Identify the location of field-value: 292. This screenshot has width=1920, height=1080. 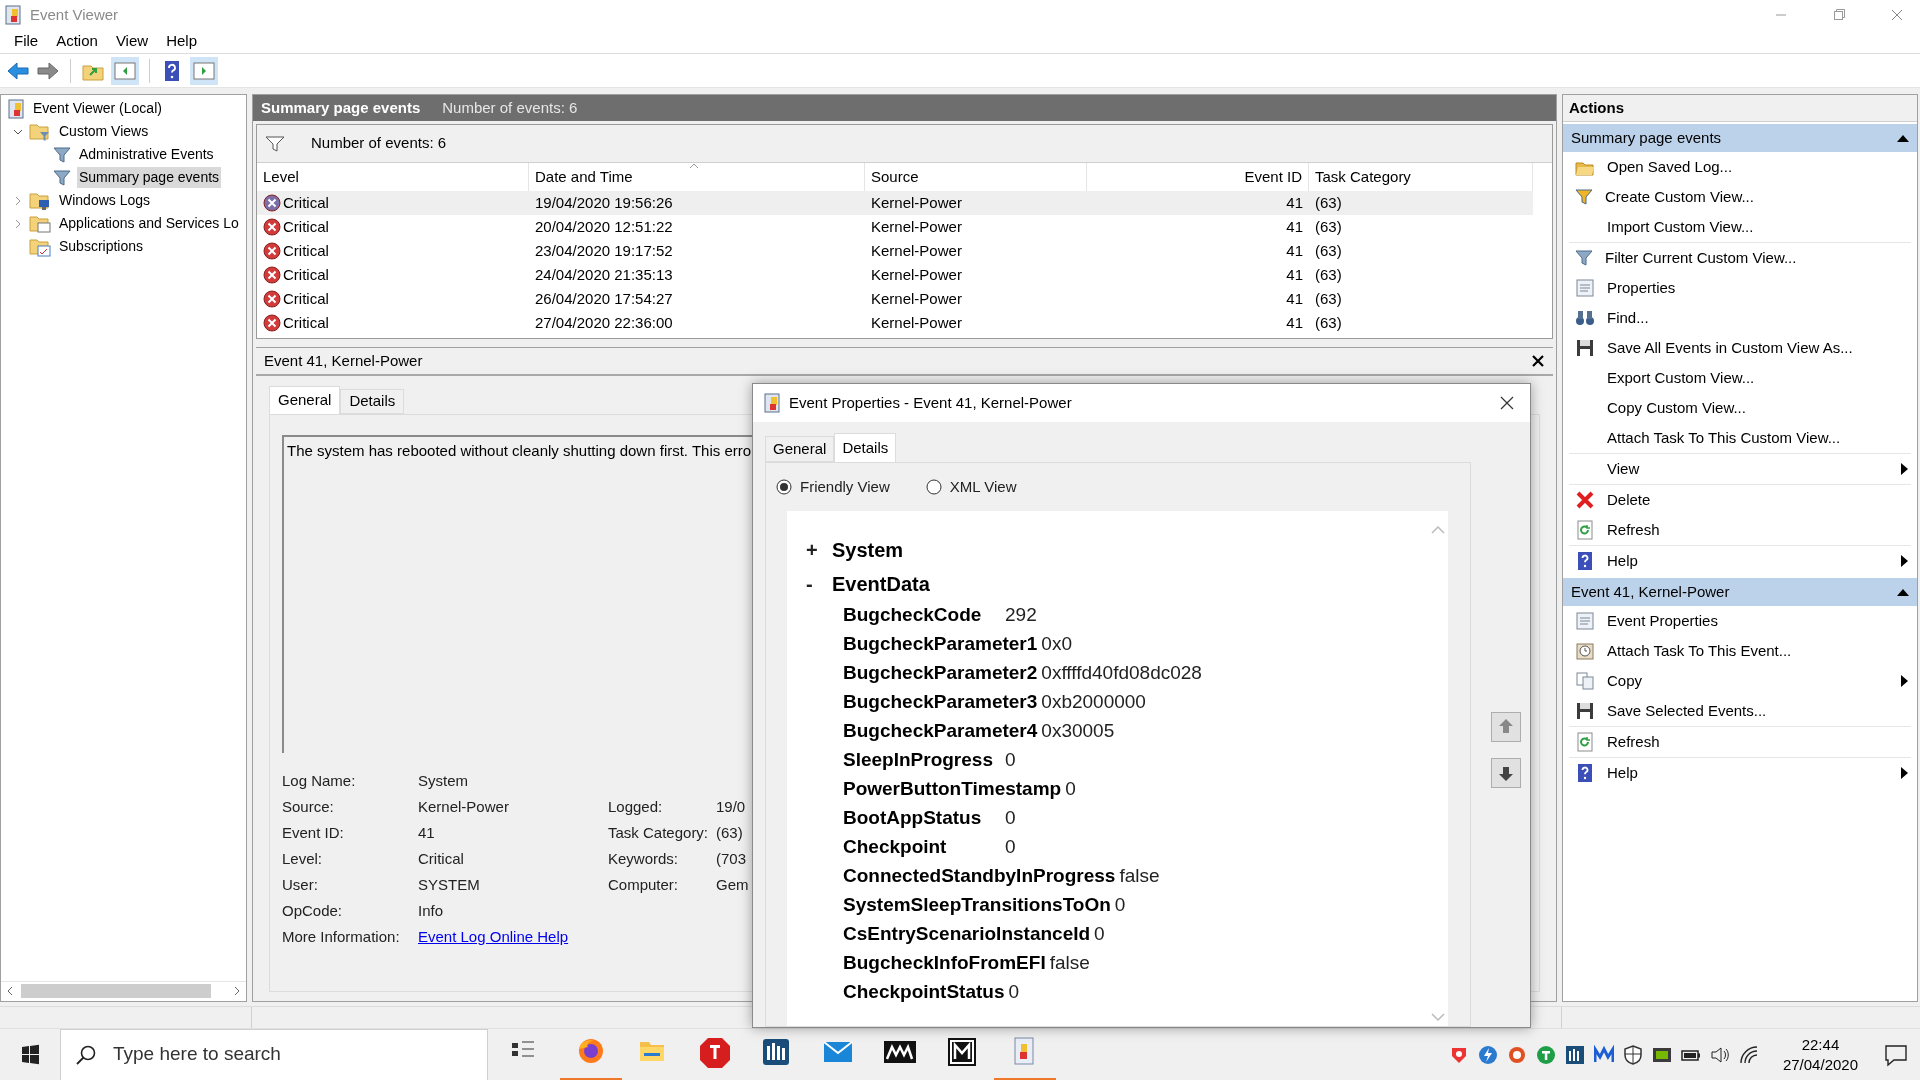
(1021, 615).